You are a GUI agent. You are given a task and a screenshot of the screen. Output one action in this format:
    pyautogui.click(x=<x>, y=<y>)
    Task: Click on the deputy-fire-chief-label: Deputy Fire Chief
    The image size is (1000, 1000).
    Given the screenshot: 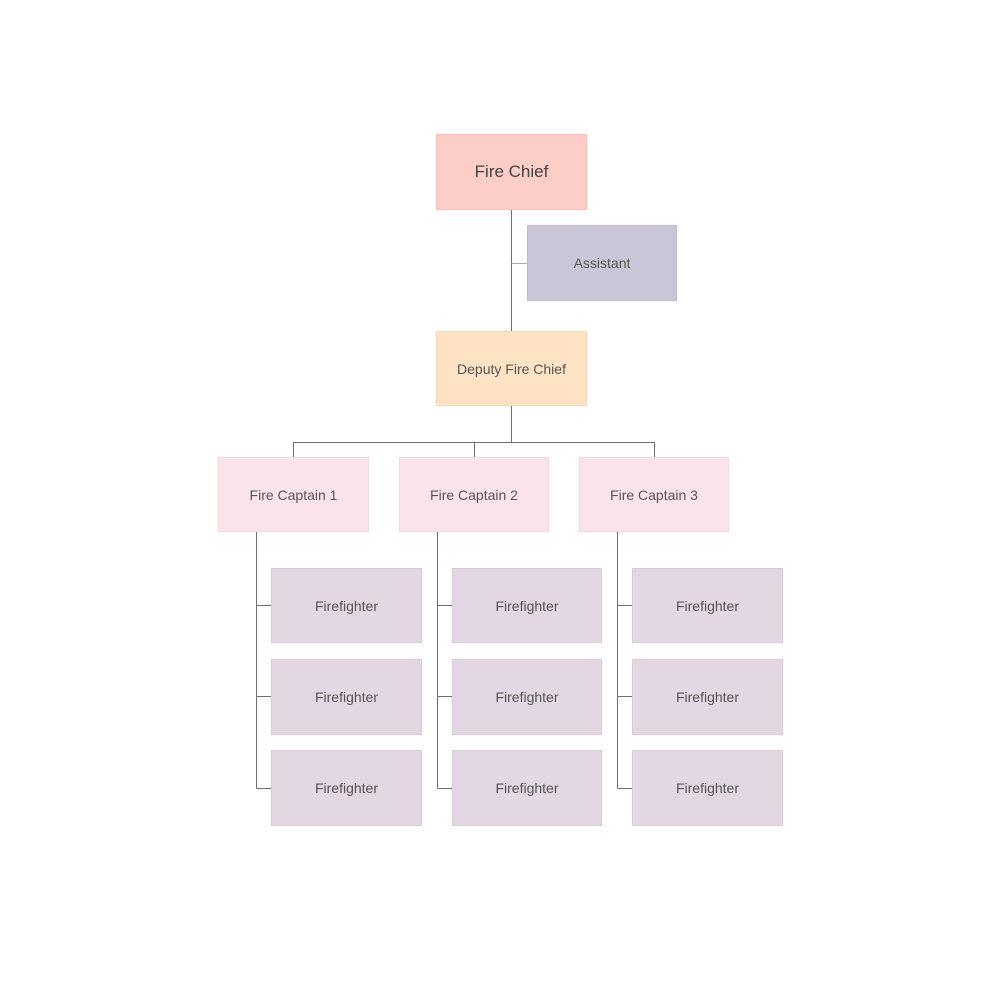 What is the action you would take?
    pyautogui.click(x=511, y=368)
    